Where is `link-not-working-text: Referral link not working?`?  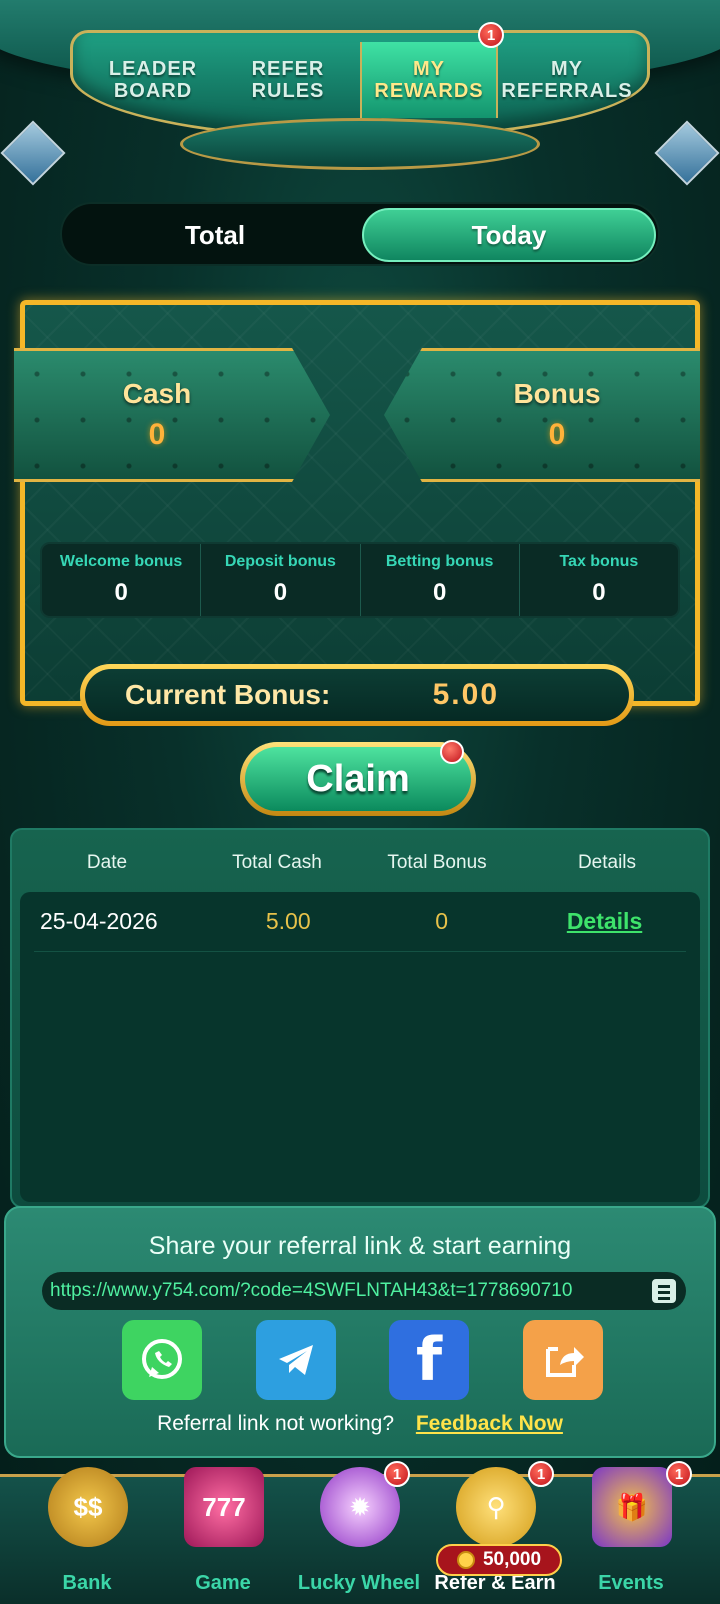 link-not-working-text: Referral link not working? is located at coordinates (276, 1423).